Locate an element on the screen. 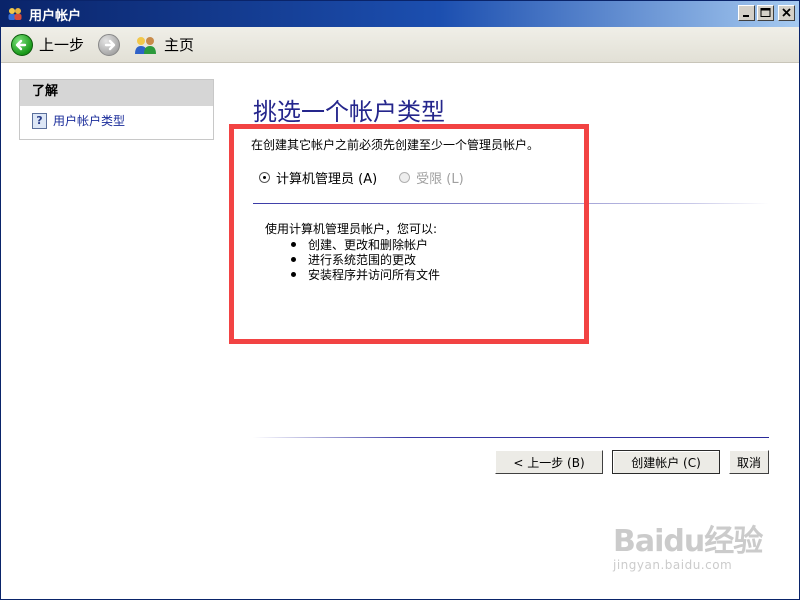 The height and width of the screenshot is (600, 800). back-step-button: < 上一步 (B) is located at coordinates (549, 462).